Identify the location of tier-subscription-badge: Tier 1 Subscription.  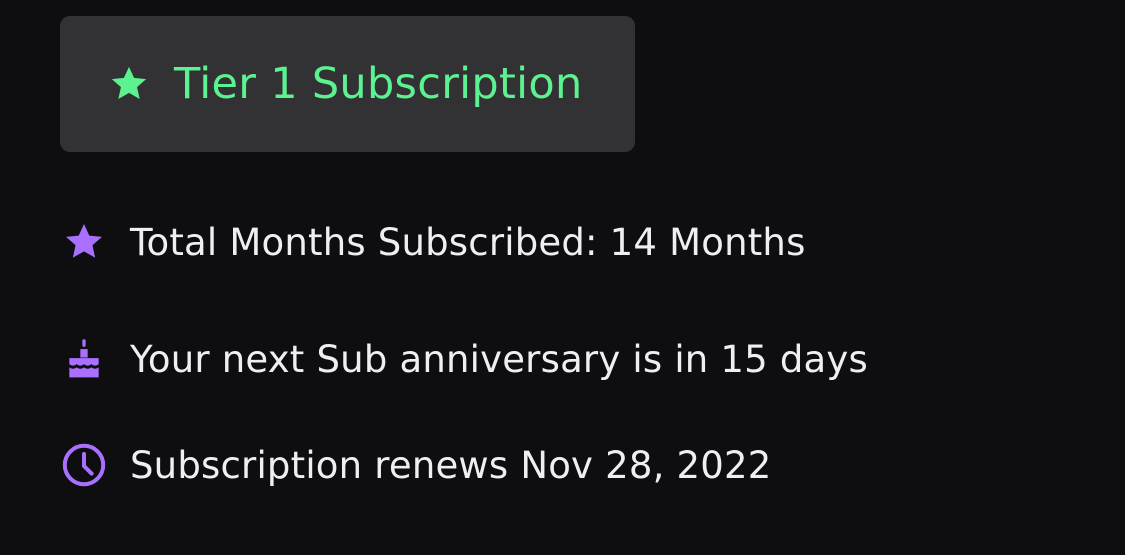
(347, 84).